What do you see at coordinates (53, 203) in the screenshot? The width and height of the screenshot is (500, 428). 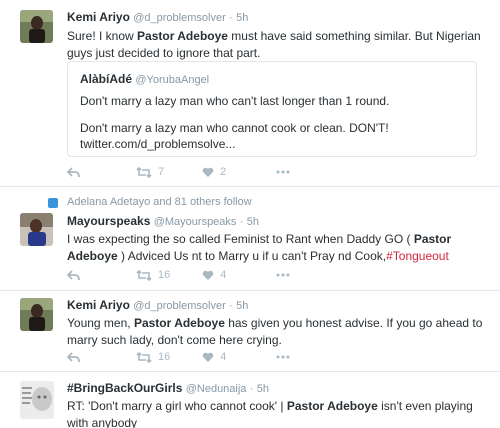 I see `follow-context-icon` at bounding box center [53, 203].